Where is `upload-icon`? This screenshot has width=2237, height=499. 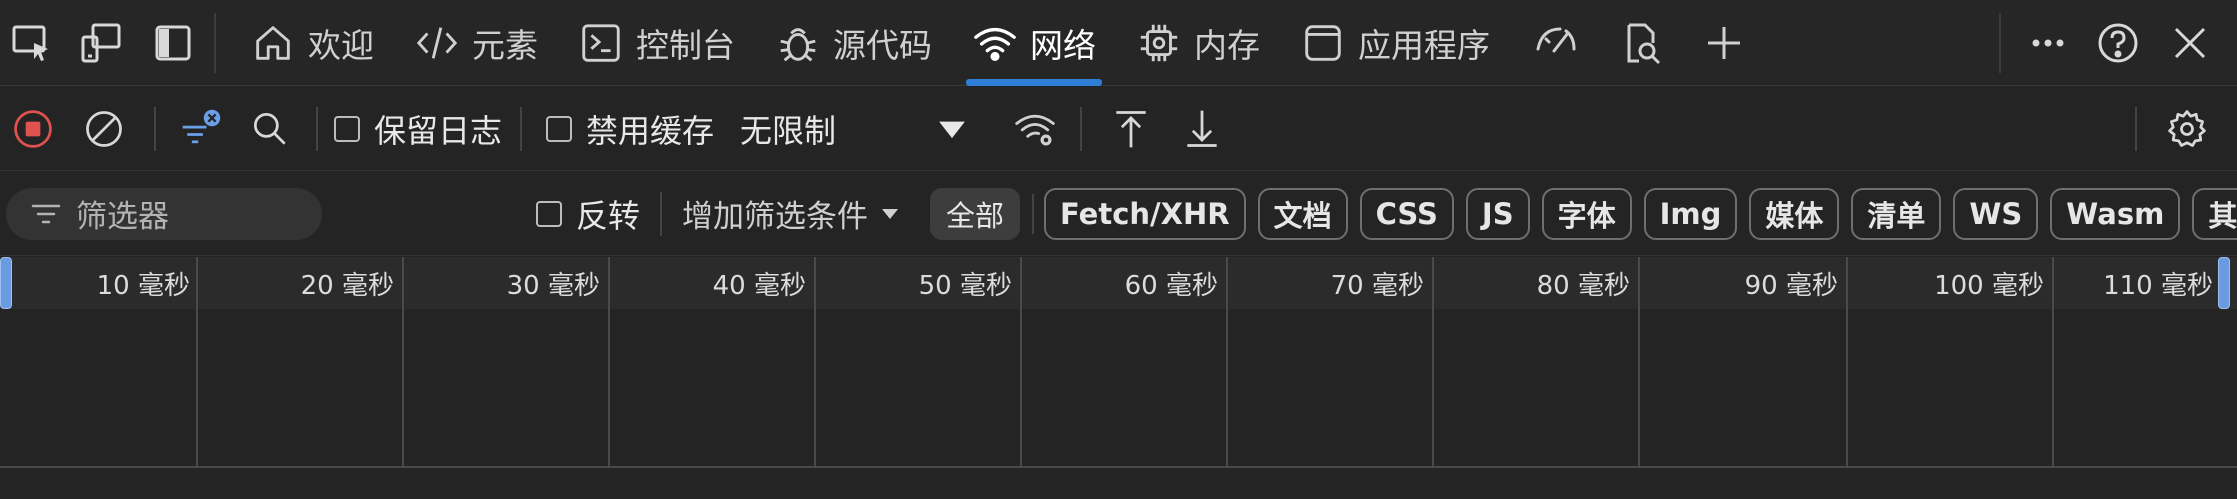 upload-icon is located at coordinates (1131, 128).